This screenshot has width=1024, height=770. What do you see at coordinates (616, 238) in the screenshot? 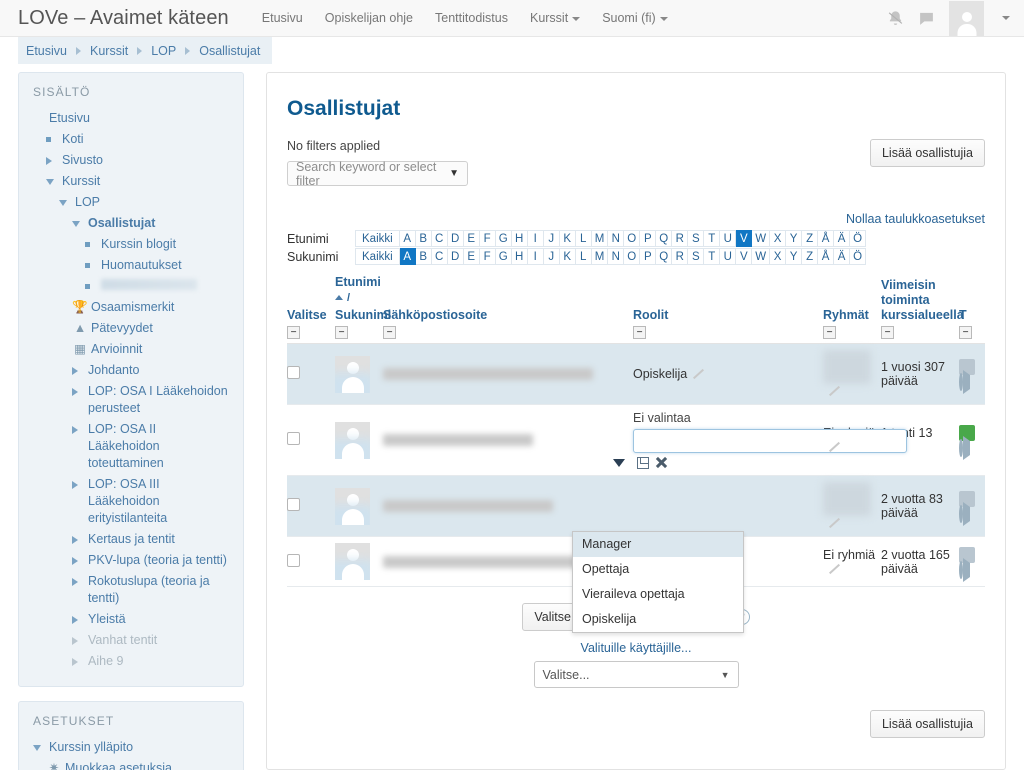
I see `alpha-cell-firstname-N: N` at bounding box center [616, 238].